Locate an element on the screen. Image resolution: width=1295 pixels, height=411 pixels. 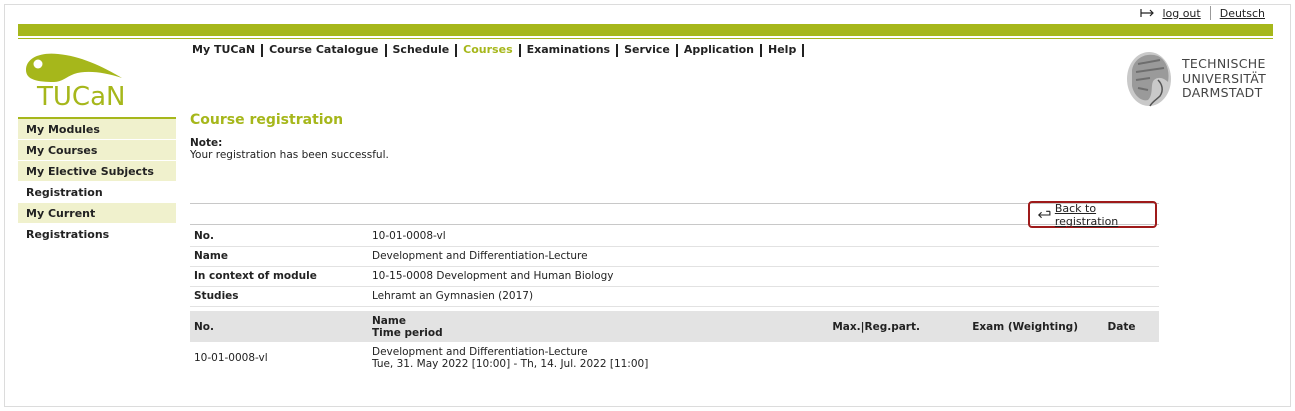
header-no: No. is located at coordinates (279, 326).